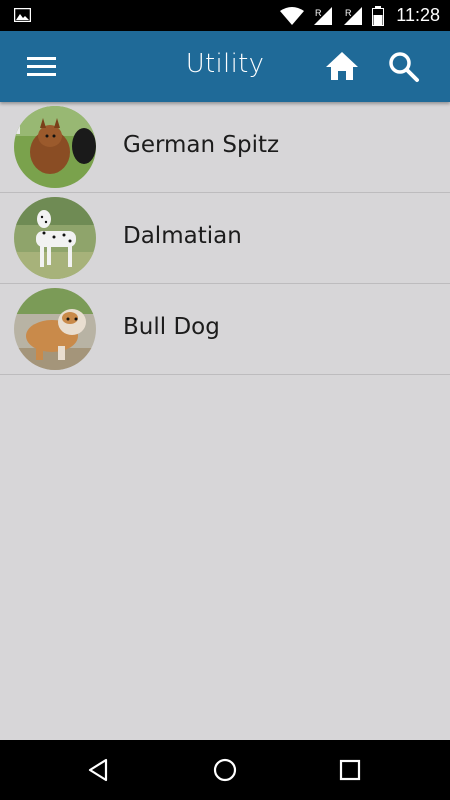  I want to click on german-spitz-photo, so click(55, 147).